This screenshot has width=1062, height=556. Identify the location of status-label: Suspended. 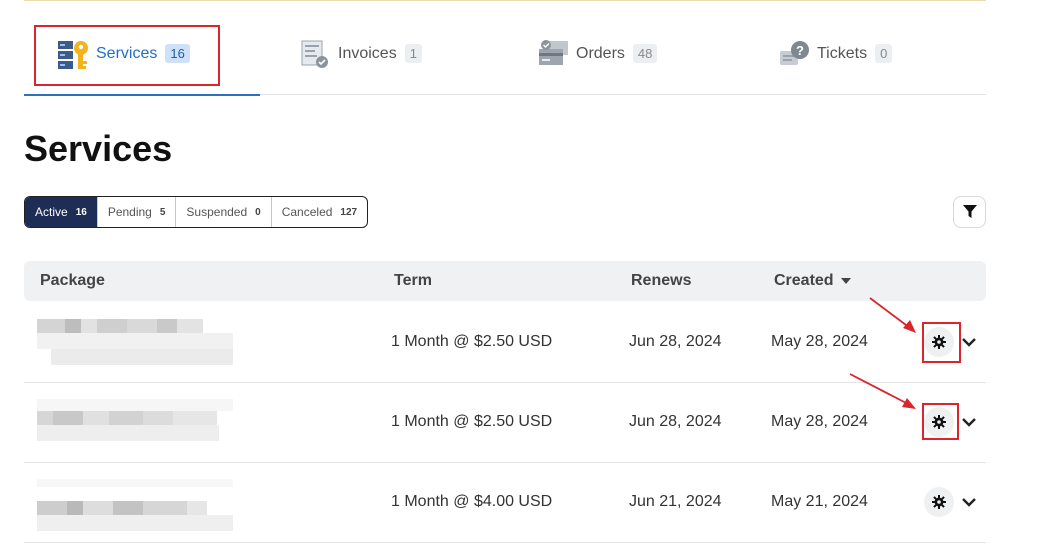
(217, 212).